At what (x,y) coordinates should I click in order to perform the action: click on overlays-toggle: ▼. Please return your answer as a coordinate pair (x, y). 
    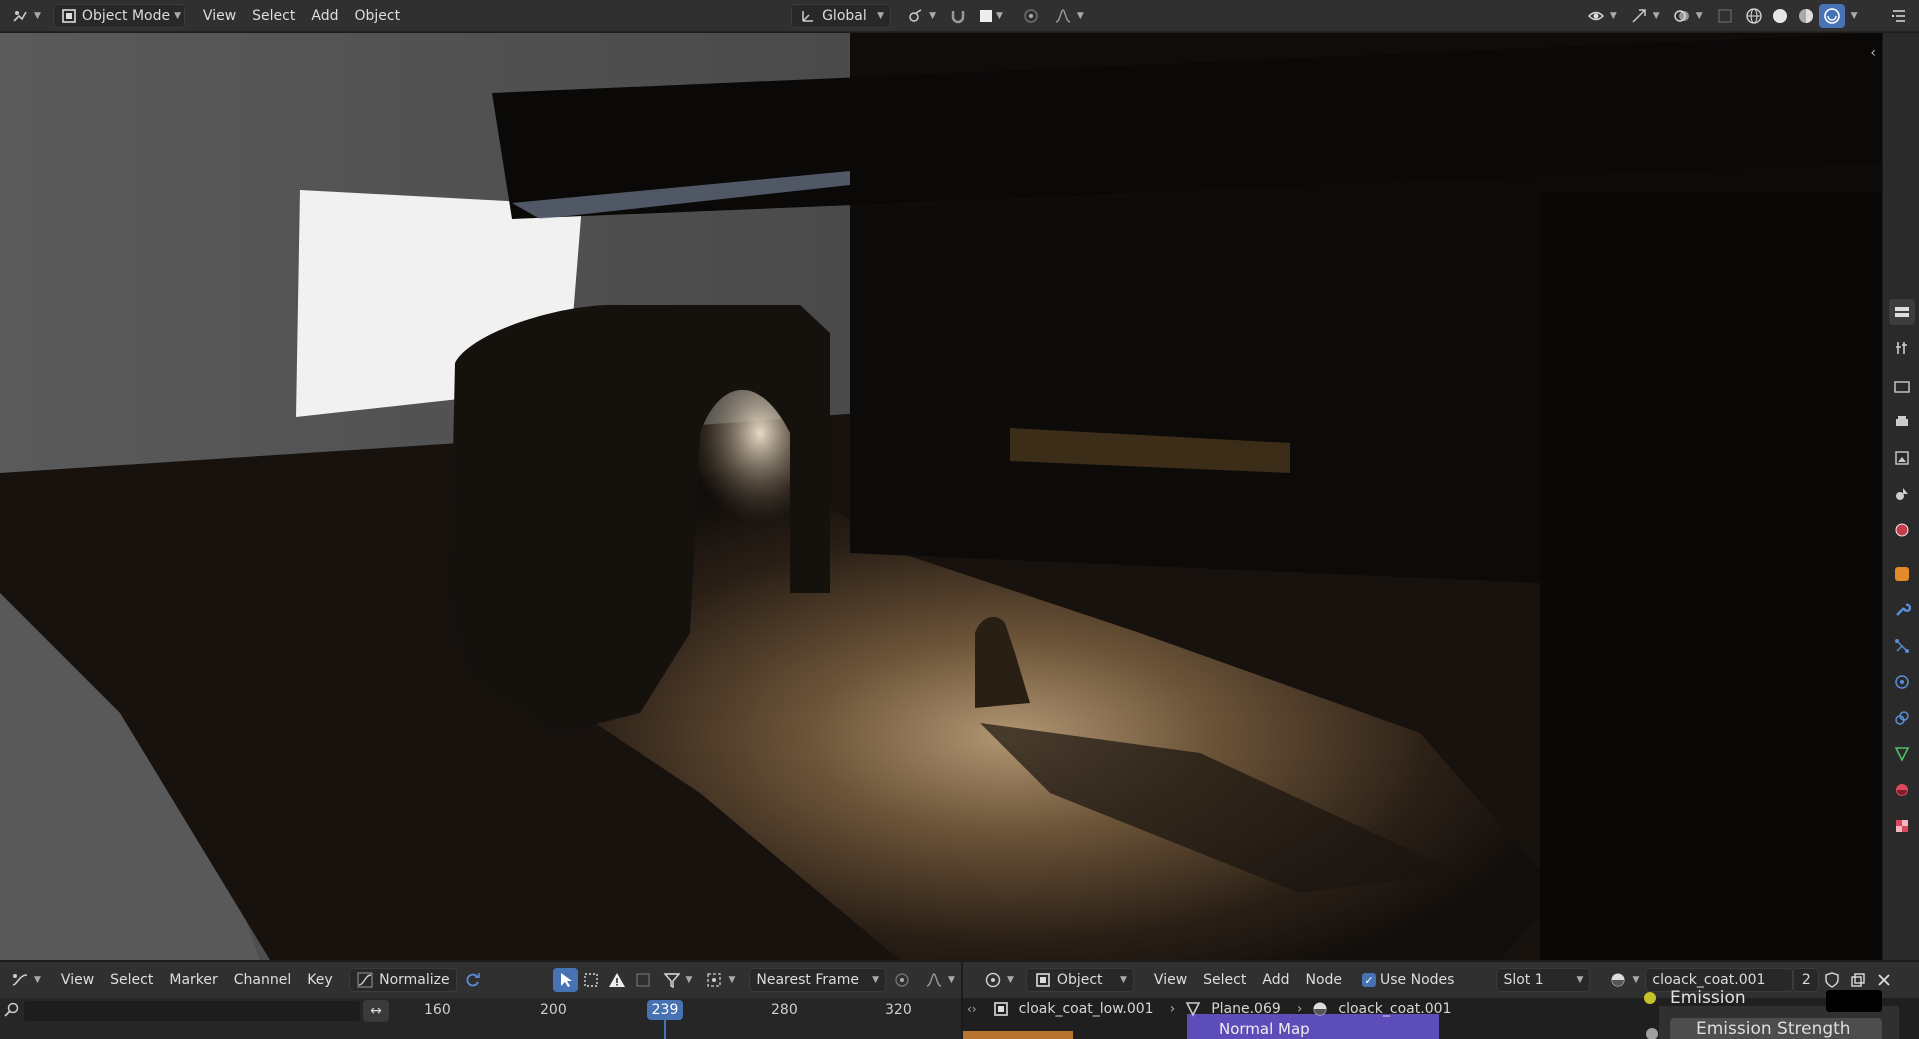
    Looking at the image, I should click on (1687, 16).